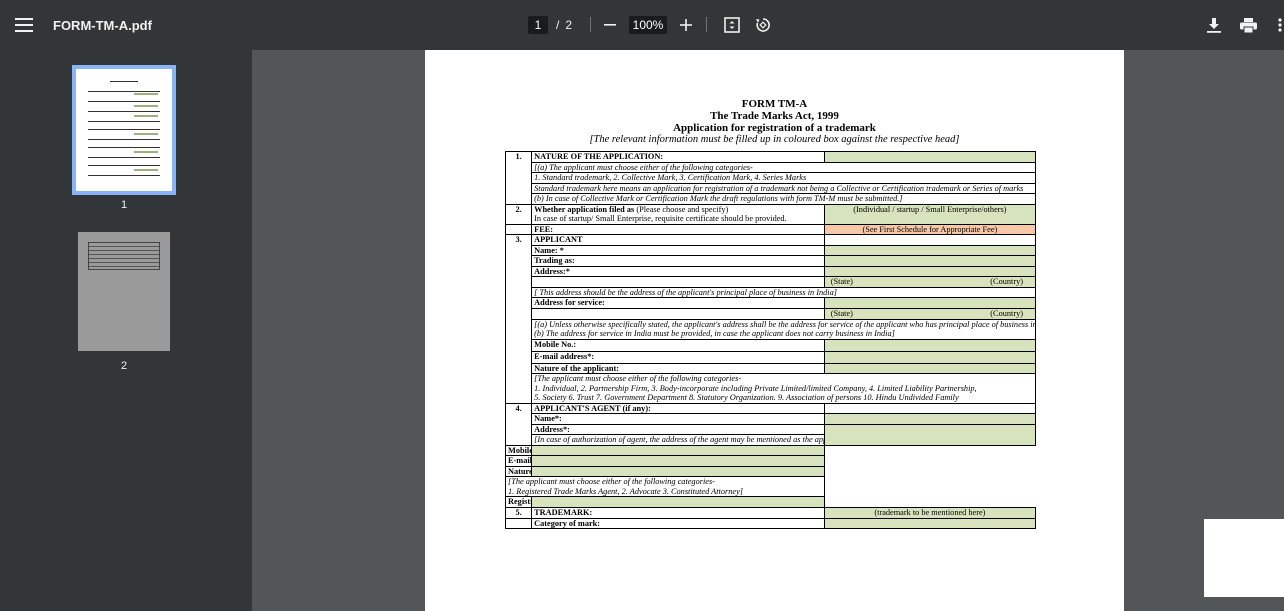 This screenshot has height=611, width=1284. What do you see at coordinates (930, 250) in the screenshot?
I see `name-field` at bounding box center [930, 250].